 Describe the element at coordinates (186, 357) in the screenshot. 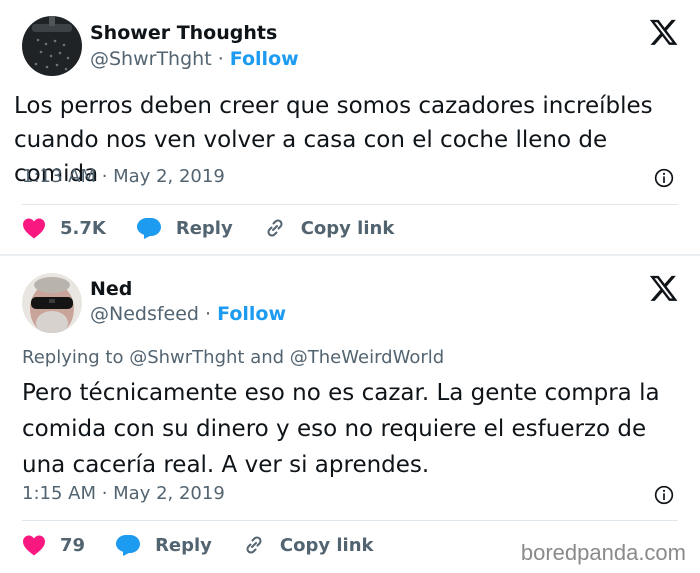

I see `mention-link: @ShwrThght` at that location.